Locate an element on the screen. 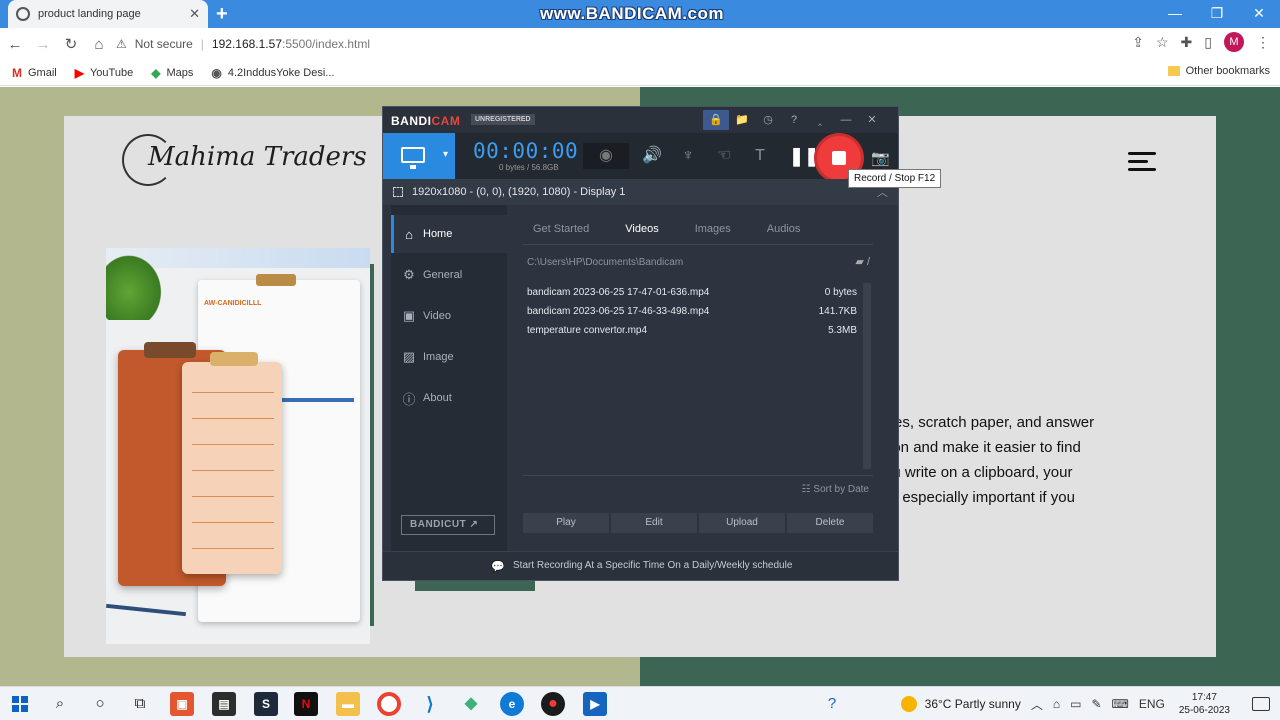 Image resolution: width=1280 pixels, height=720 pixels. terminal-app-icon: S is located at coordinates (266, 704).